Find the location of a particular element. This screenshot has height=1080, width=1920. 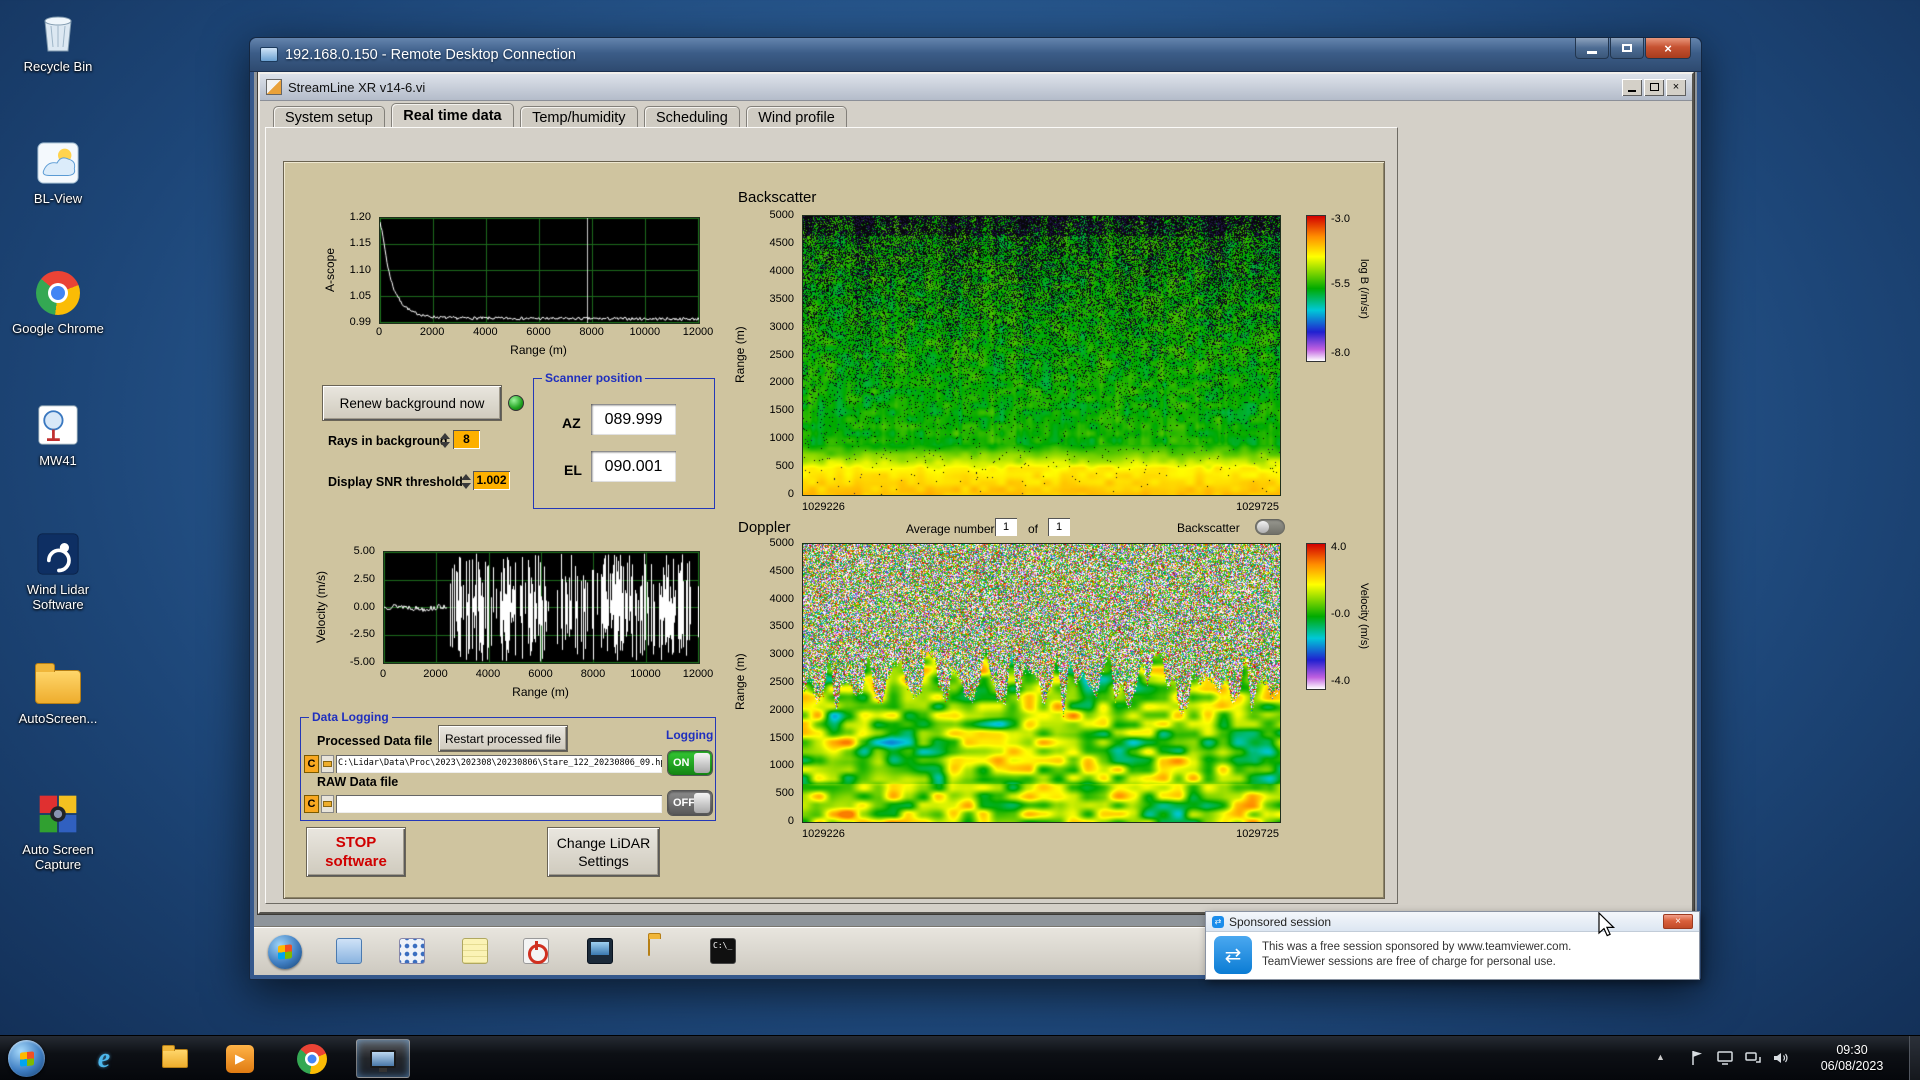

az-label: AZ is located at coordinates (571, 423).